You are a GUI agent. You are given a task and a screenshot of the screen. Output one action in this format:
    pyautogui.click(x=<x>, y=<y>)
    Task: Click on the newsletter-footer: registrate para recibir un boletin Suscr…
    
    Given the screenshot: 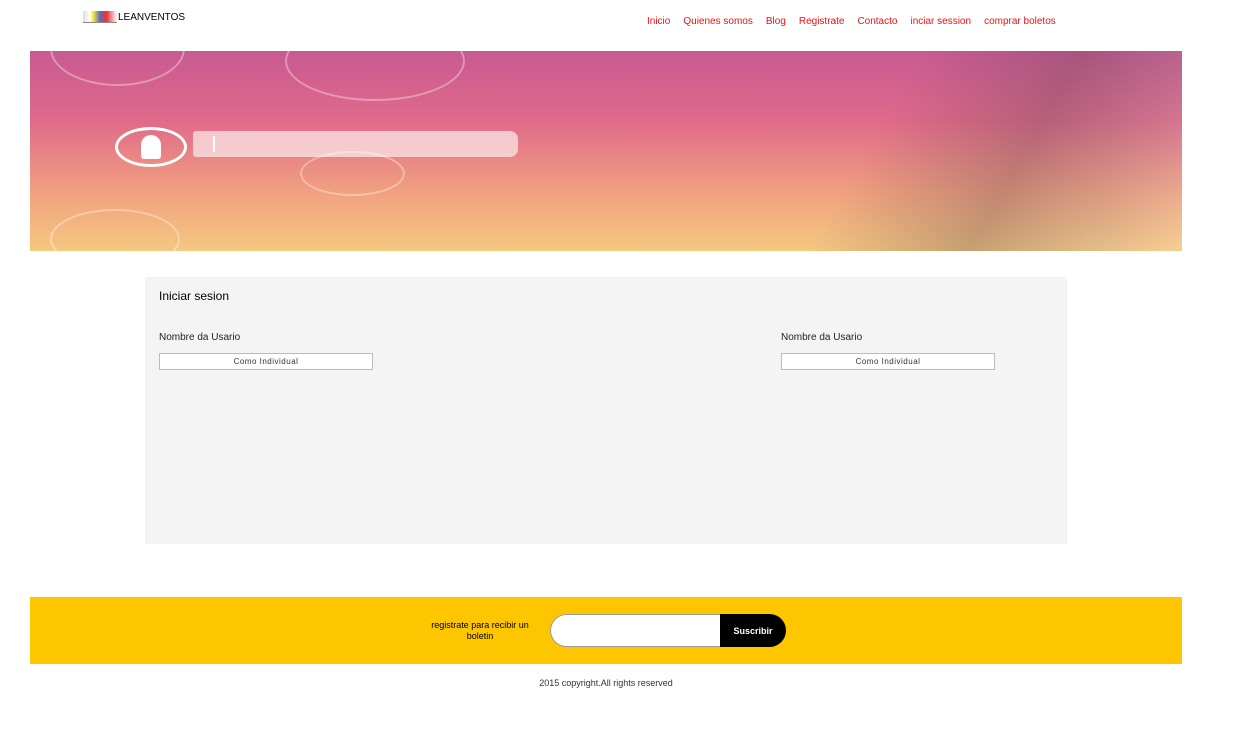 What is the action you would take?
    pyautogui.click(x=606, y=630)
    